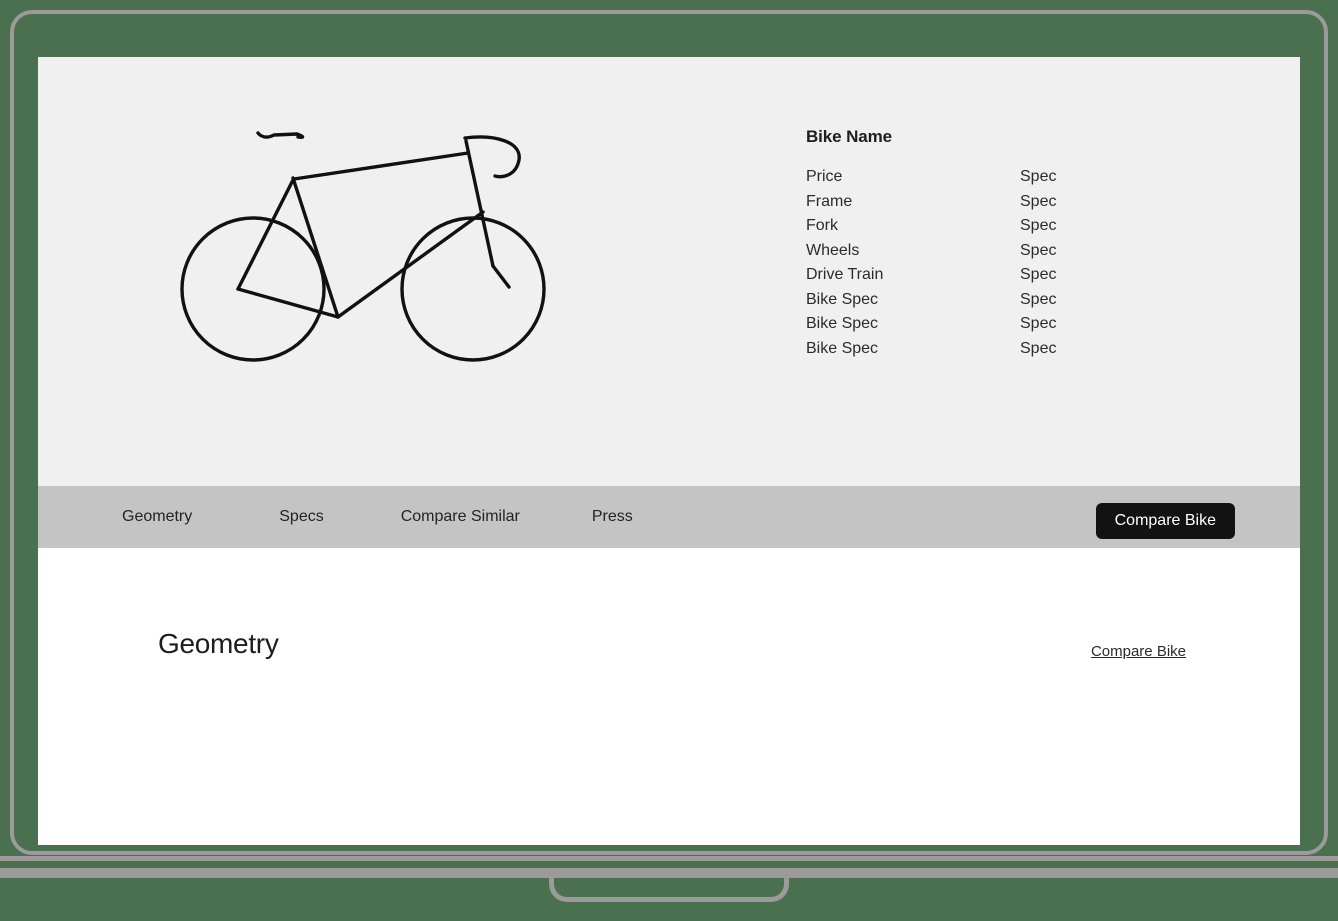 The height and width of the screenshot is (921, 1338). I want to click on nav-tab-geometry: Geometry, so click(157, 517).